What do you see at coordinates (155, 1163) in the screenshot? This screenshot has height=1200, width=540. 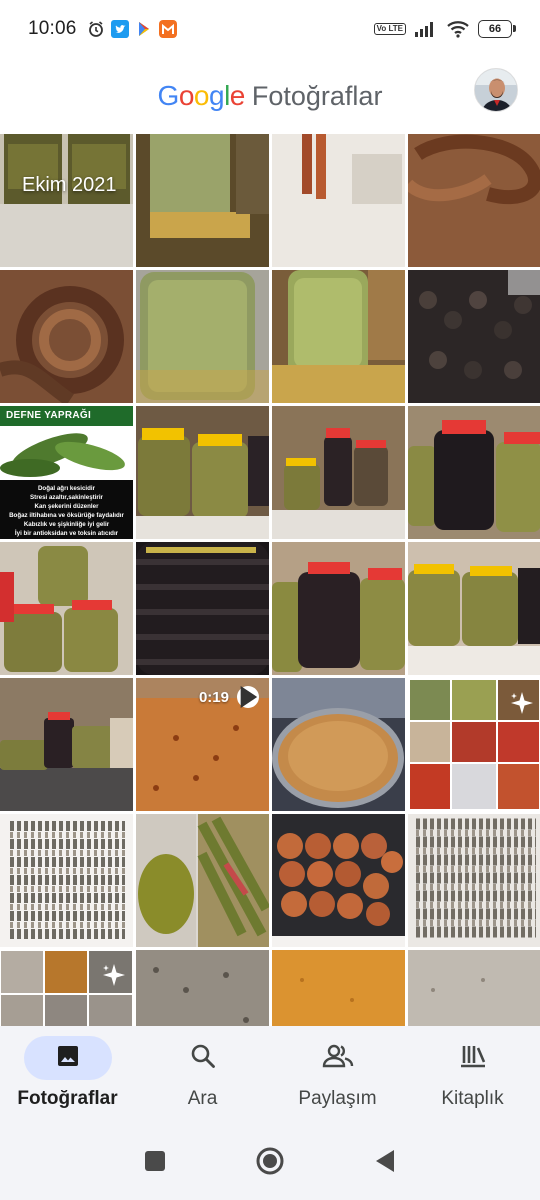 I see `recents-button` at bounding box center [155, 1163].